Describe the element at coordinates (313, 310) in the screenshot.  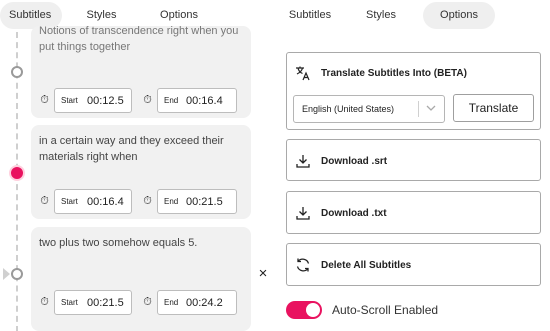
I see `toggle-knob` at that location.